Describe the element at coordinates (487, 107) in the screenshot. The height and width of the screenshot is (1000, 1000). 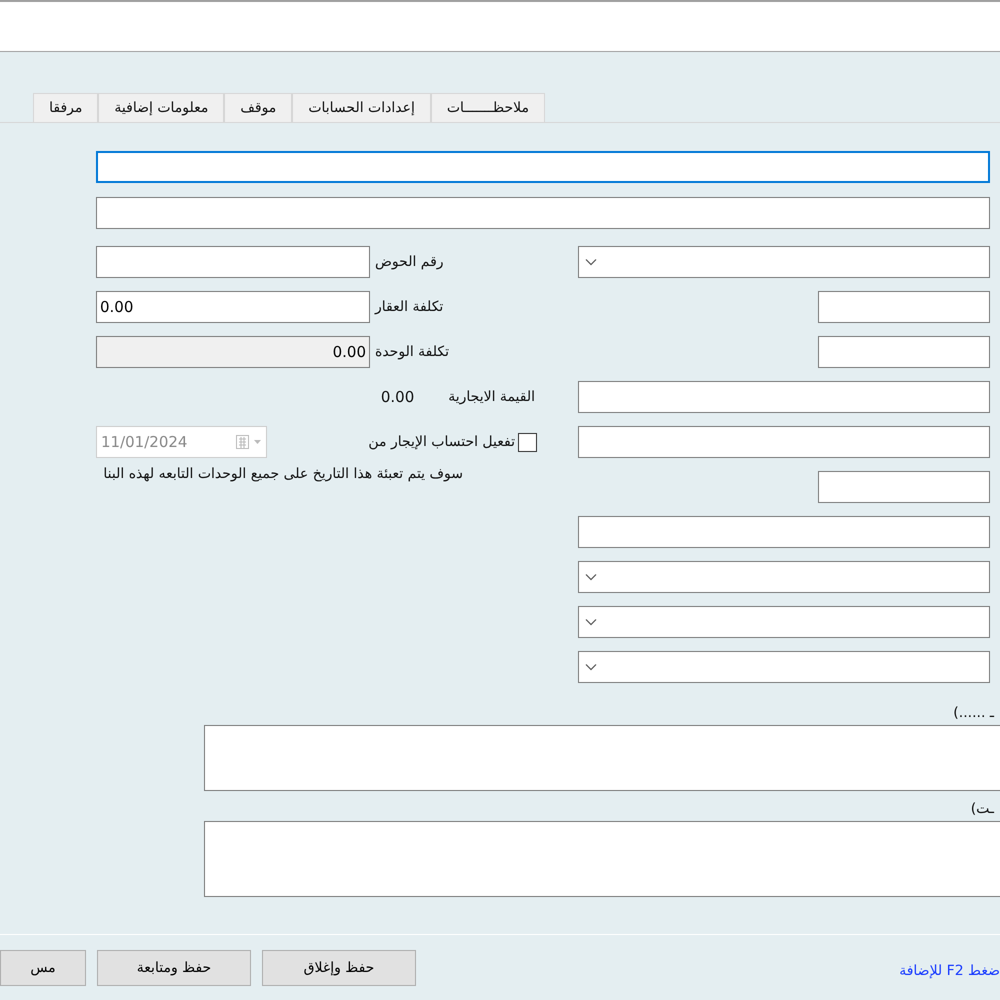
I see `tab: ملاحظـــــــات` at that location.